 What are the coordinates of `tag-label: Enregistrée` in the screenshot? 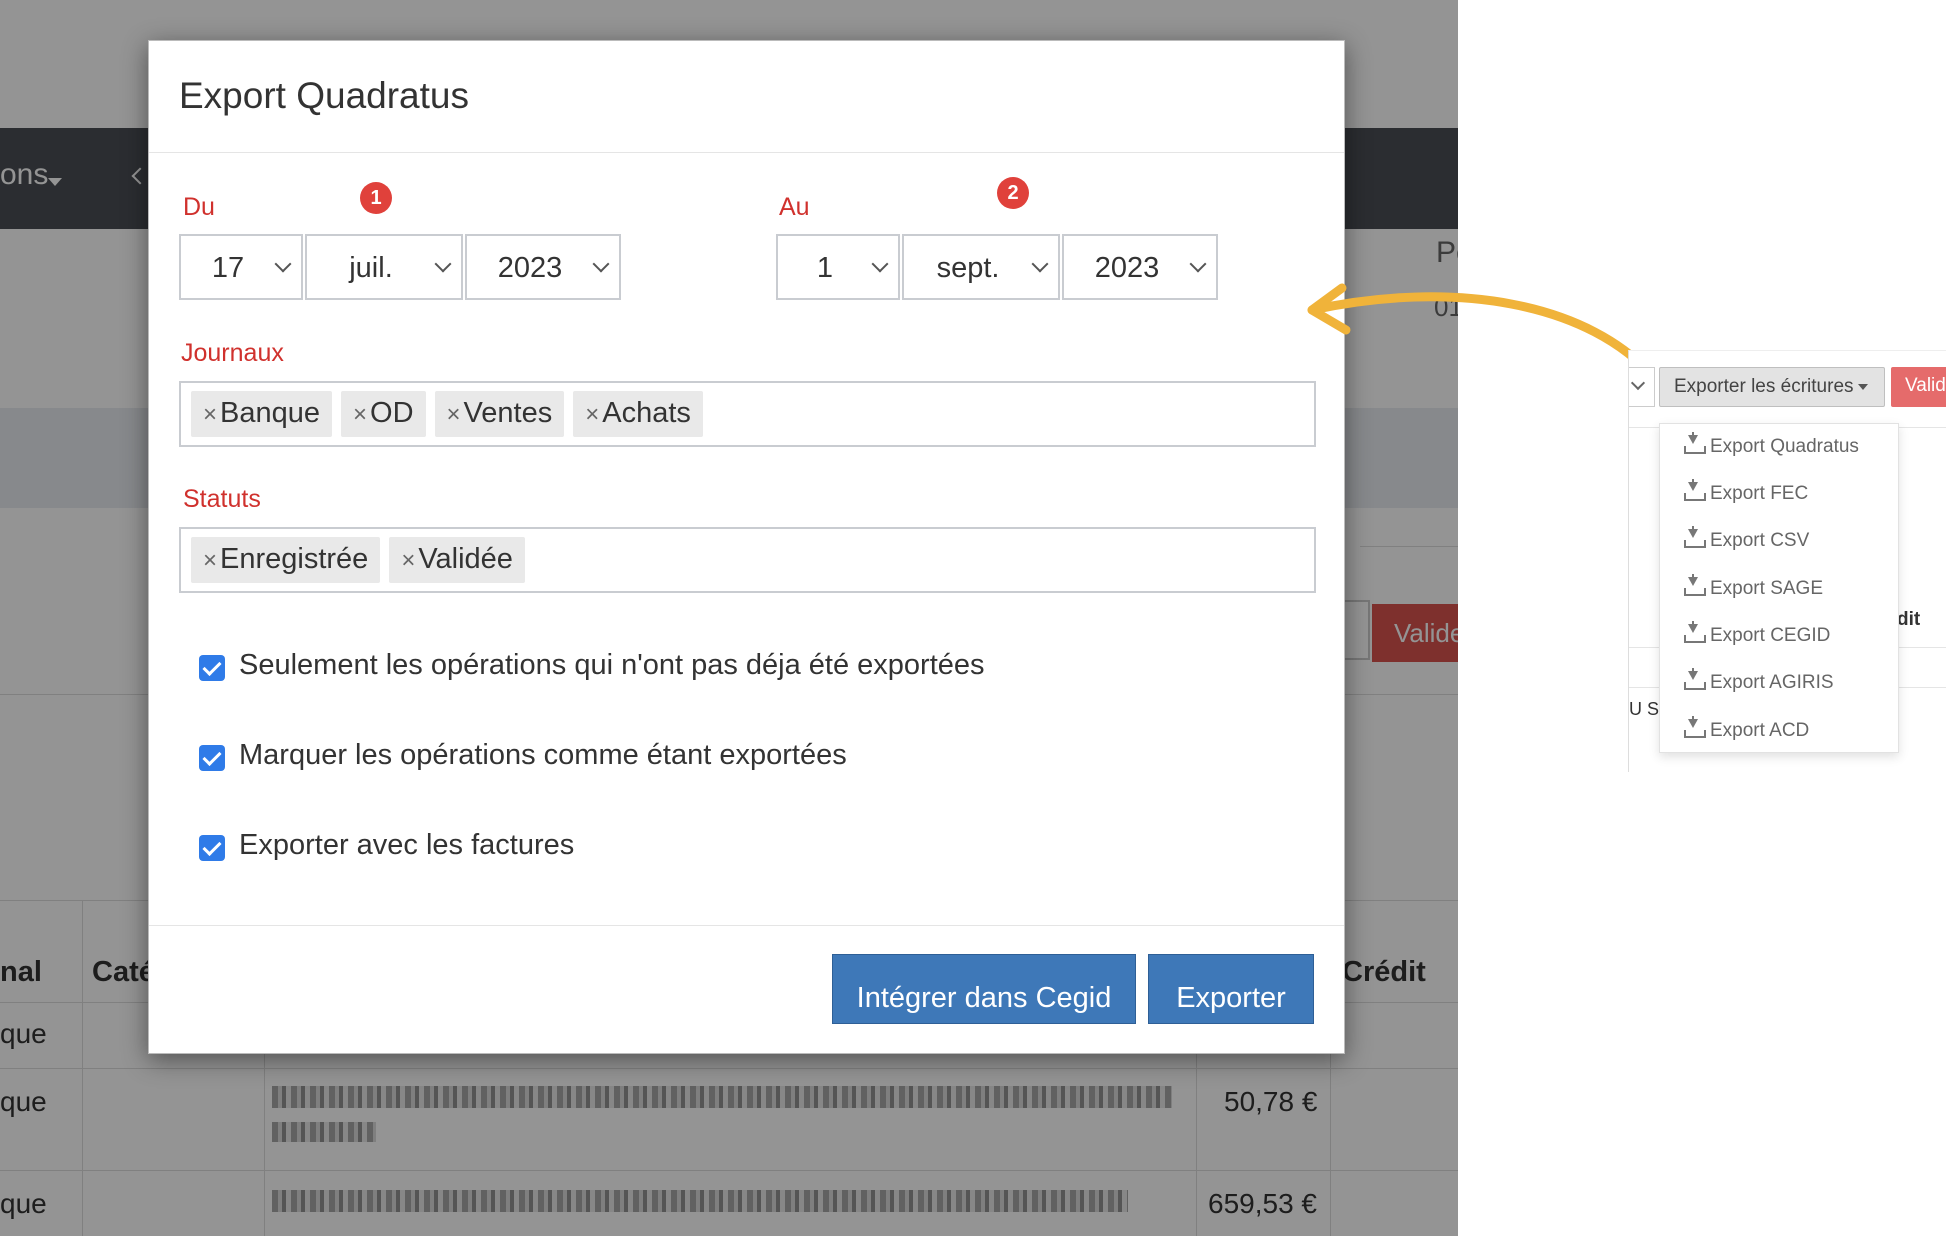 It's located at (294, 559).